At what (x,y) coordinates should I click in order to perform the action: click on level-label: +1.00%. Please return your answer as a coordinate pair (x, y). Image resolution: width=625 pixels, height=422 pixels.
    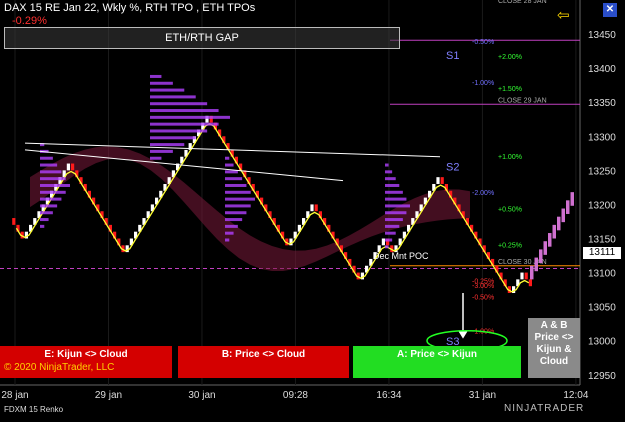
    Looking at the image, I should click on (510, 157).